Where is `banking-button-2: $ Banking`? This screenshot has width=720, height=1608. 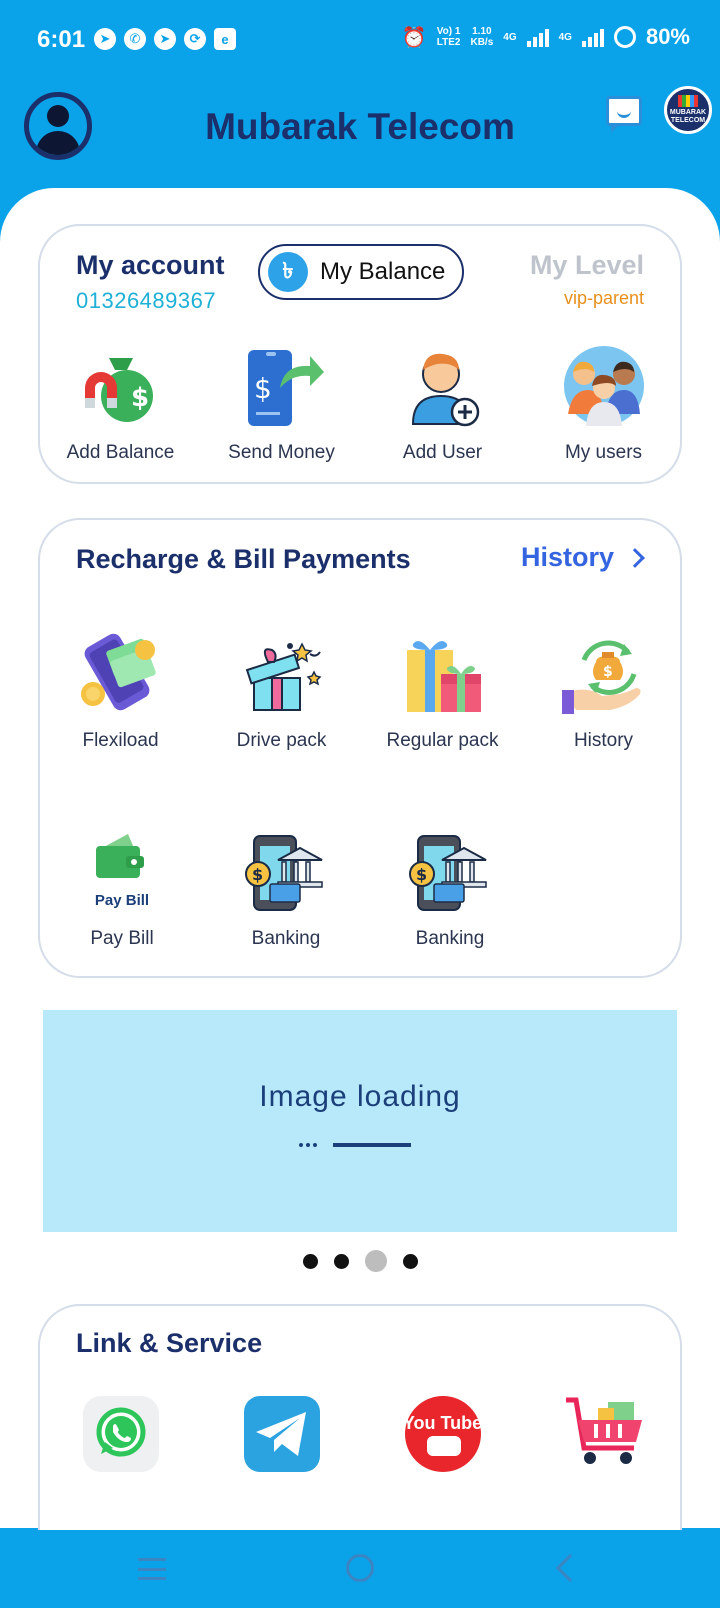 banking-button-2: $ Banking is located at coordinates (450, 890).